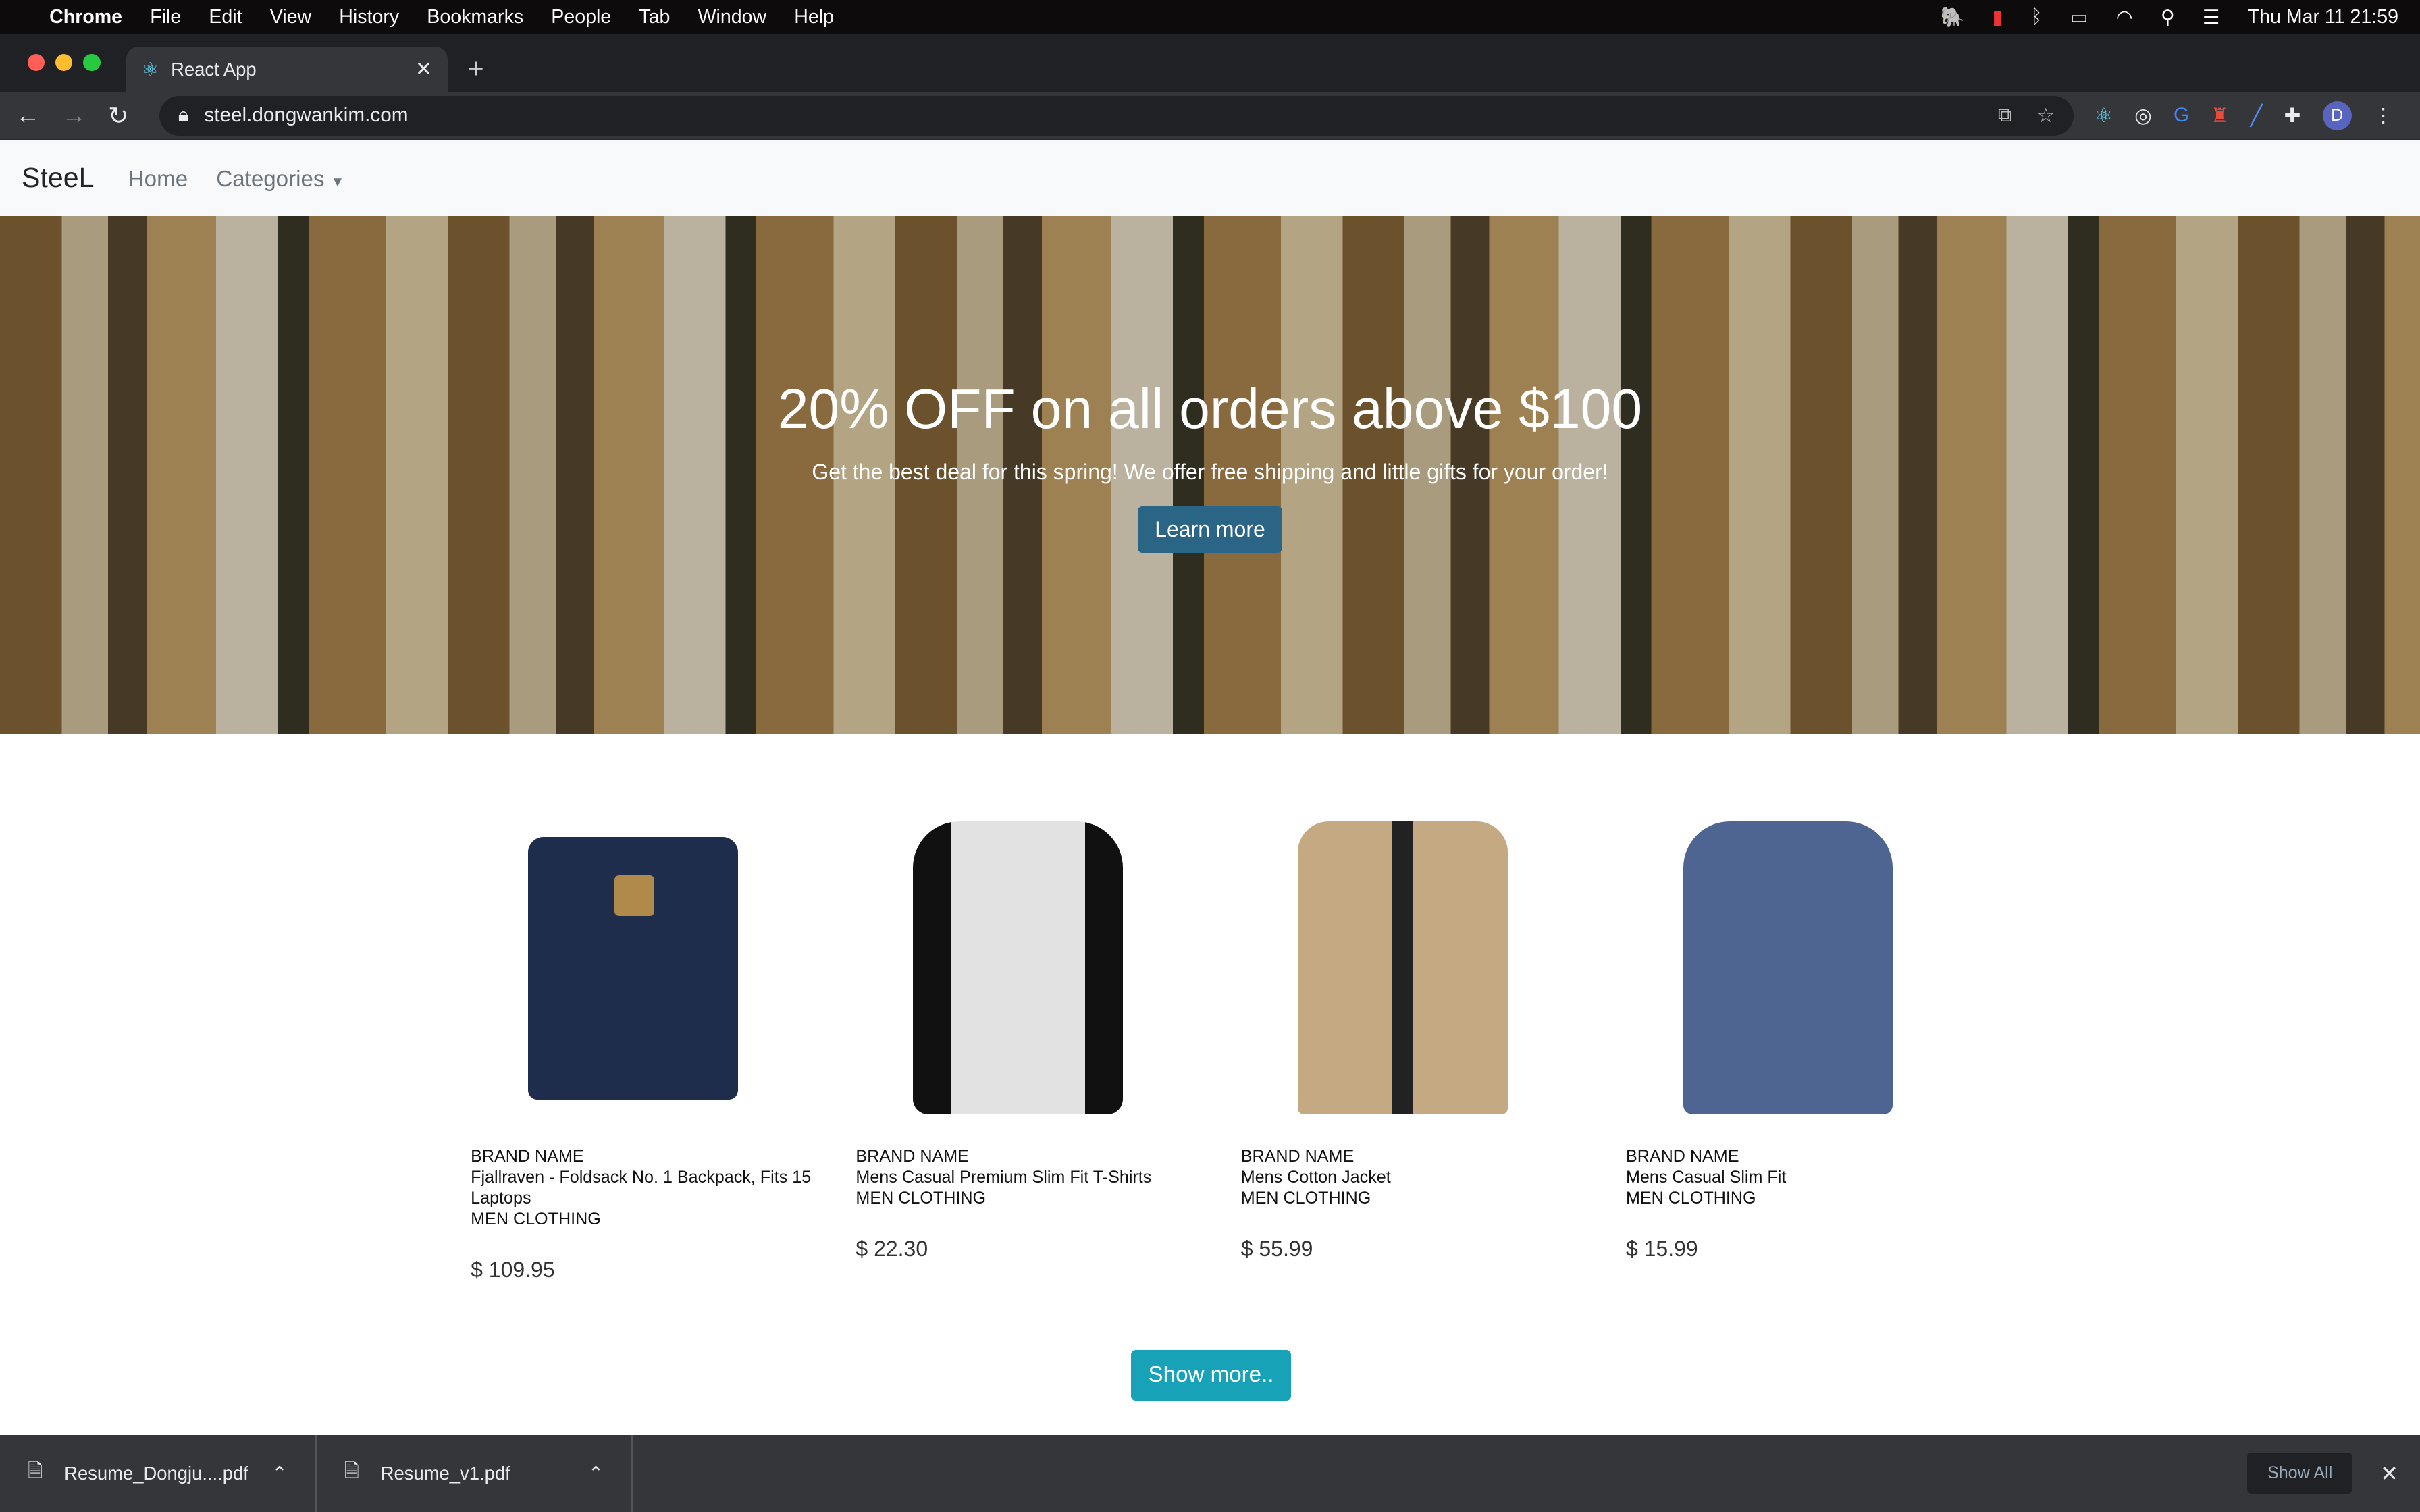 The image size is (2420, 1512). Describe the element at coordinates (306, 116) in the screenshot. I see `url-text: steel.dongwankim.com` at that location.